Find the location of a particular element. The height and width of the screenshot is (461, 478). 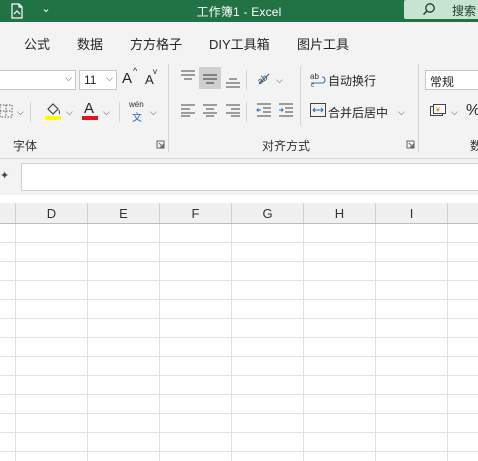

font-size-combo: 11 ⌵ is located at coordinates (98, 80).